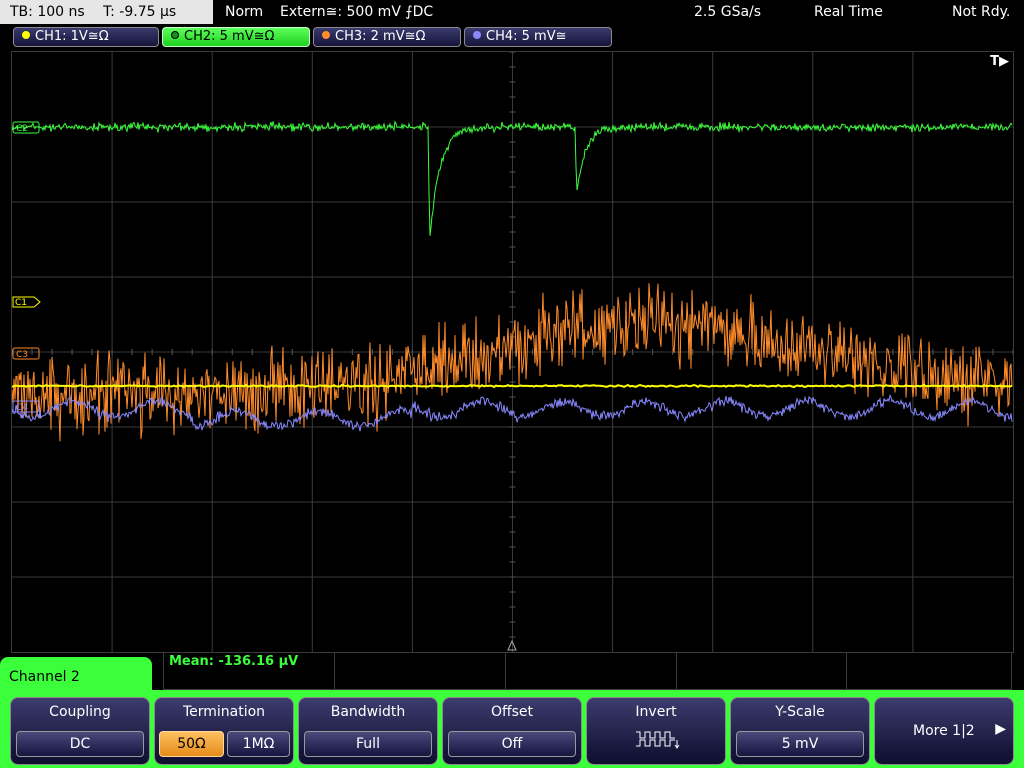 This screenshot has width=1024, height=768. What do you see at coordinates (368, 744) in the screenshot?
I see `bandwidth-value: Full` at bounding box center [368, 744].